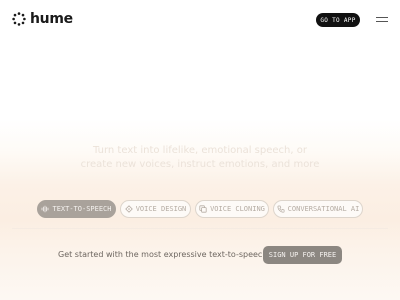 Image resolution: width=400 pixels, height=300 pixels. I want to click on tab-voice-design: VOICE DESIGN, so click(155, 209).